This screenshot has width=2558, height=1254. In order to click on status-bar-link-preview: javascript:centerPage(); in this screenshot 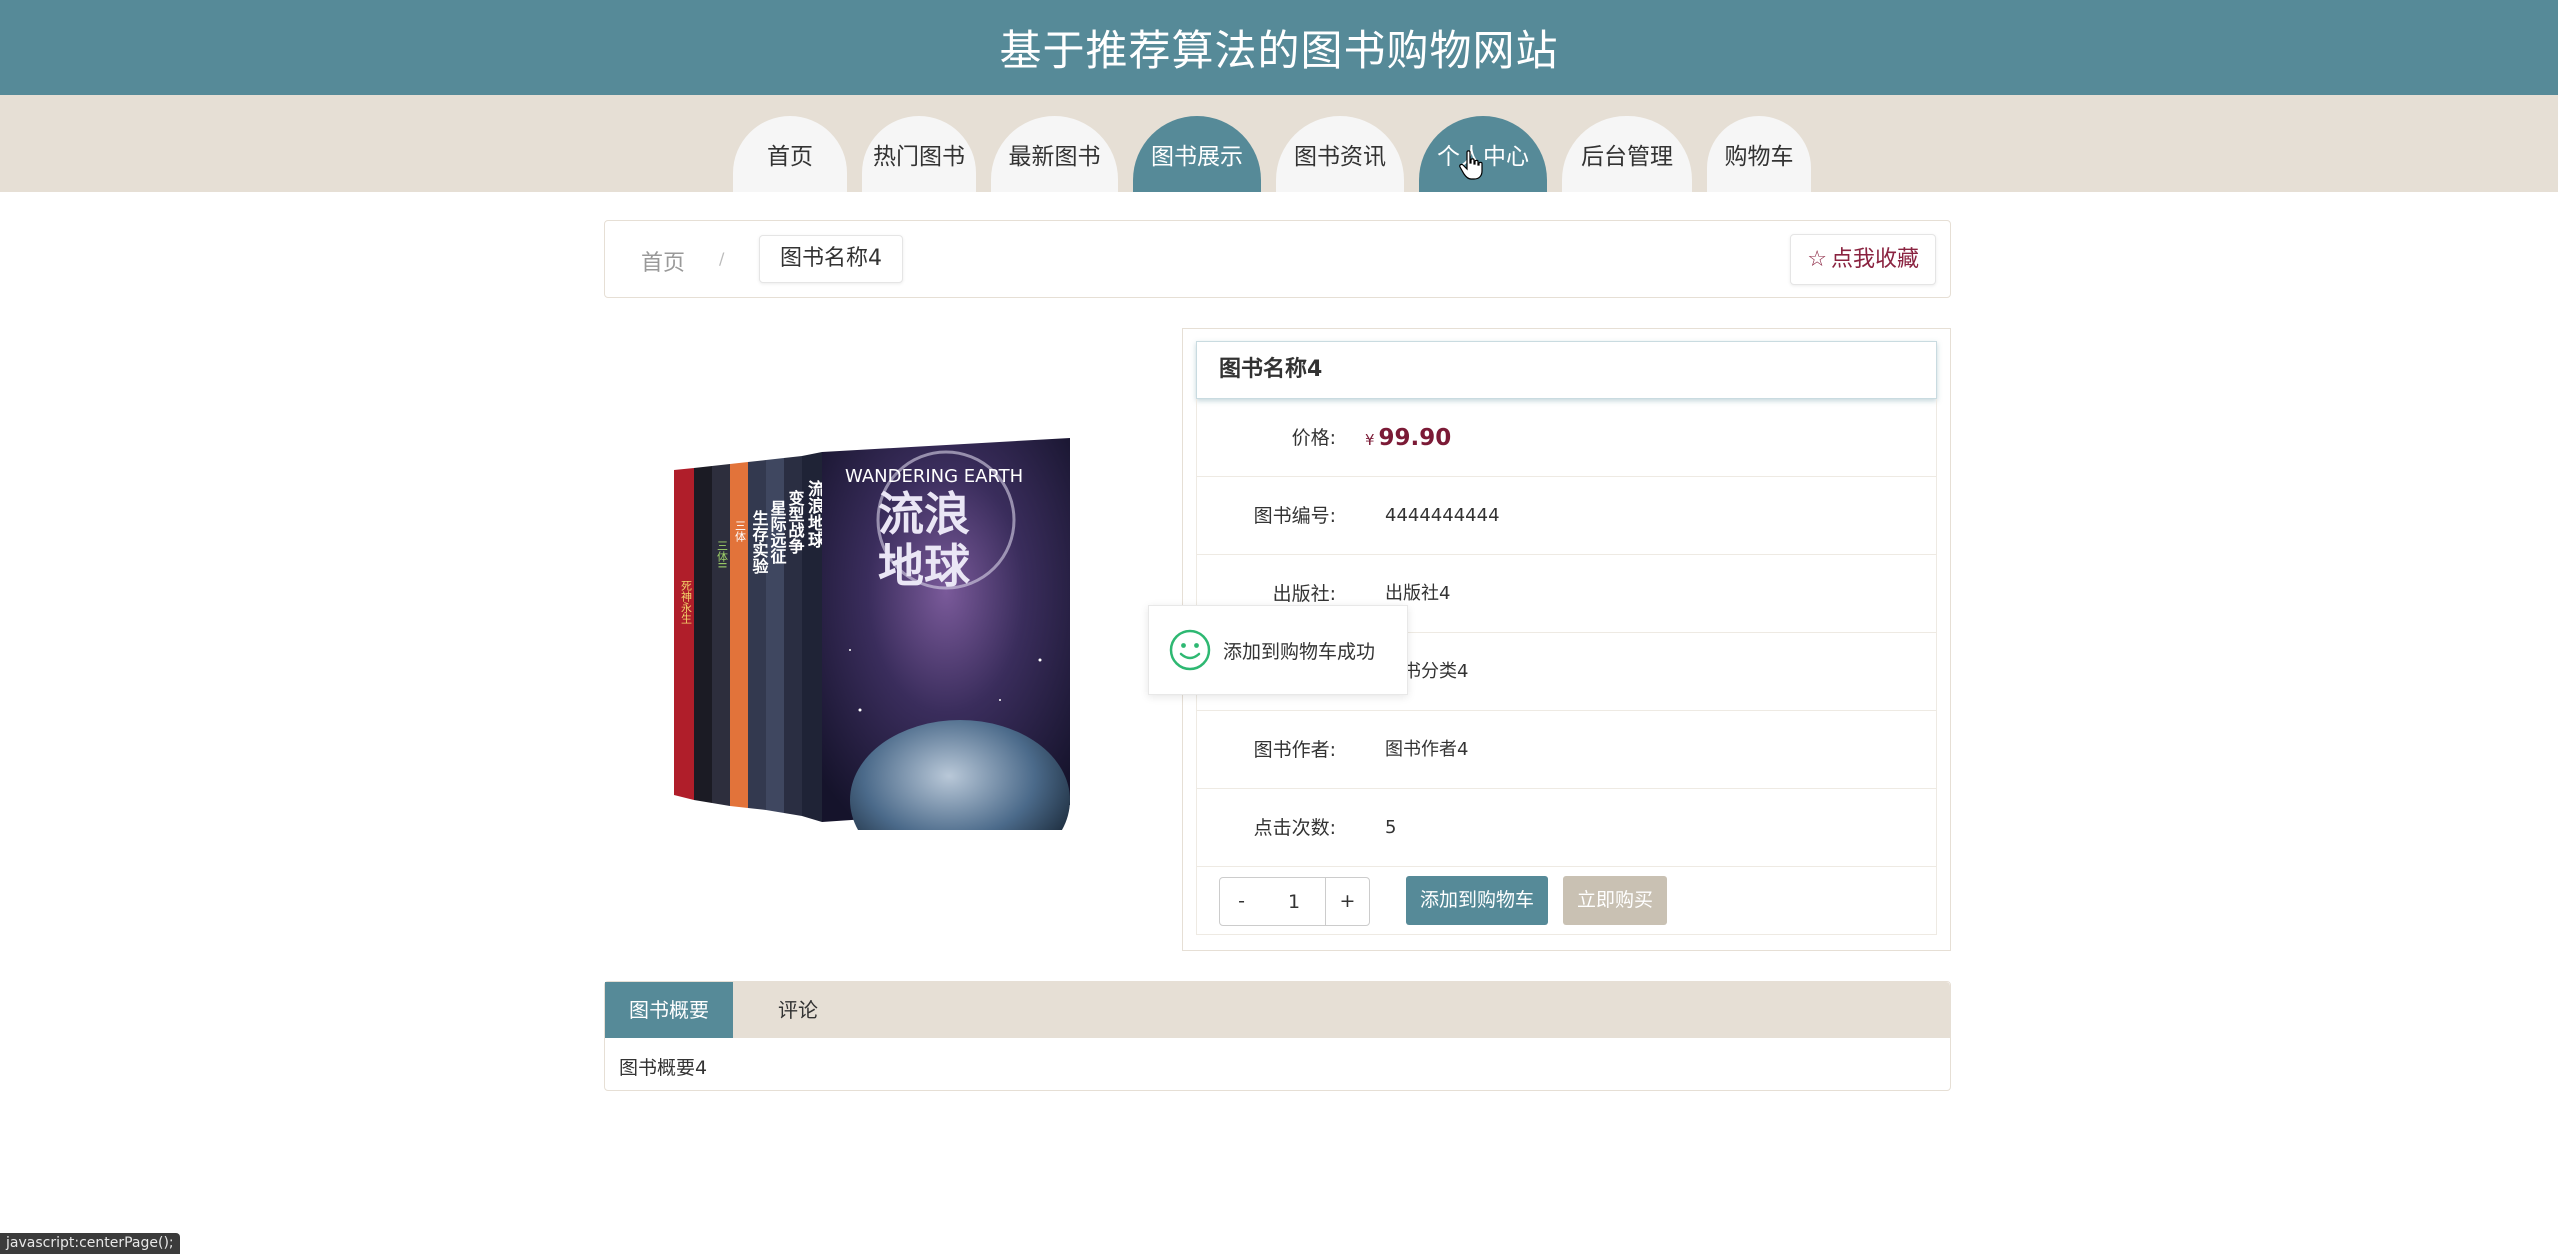, I will do `click(90, 1243)`.